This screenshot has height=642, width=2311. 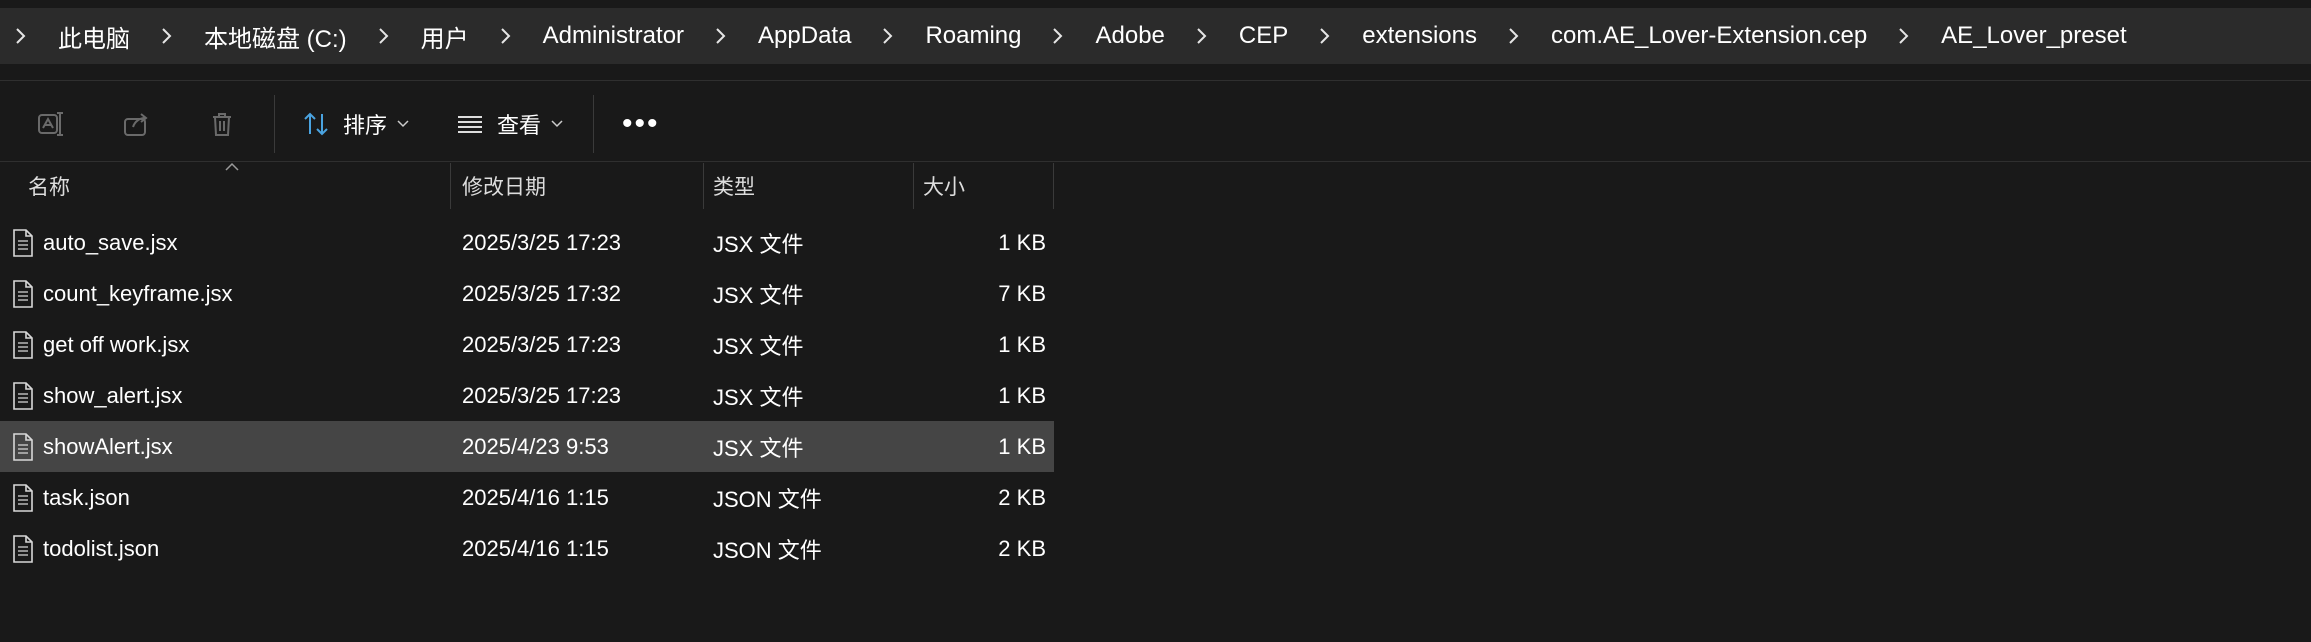 What do you see at coordinates (1263, 36) in the screenshot?
I see `breadcrumb-link: CEP` at bounding box center [1263, 36].